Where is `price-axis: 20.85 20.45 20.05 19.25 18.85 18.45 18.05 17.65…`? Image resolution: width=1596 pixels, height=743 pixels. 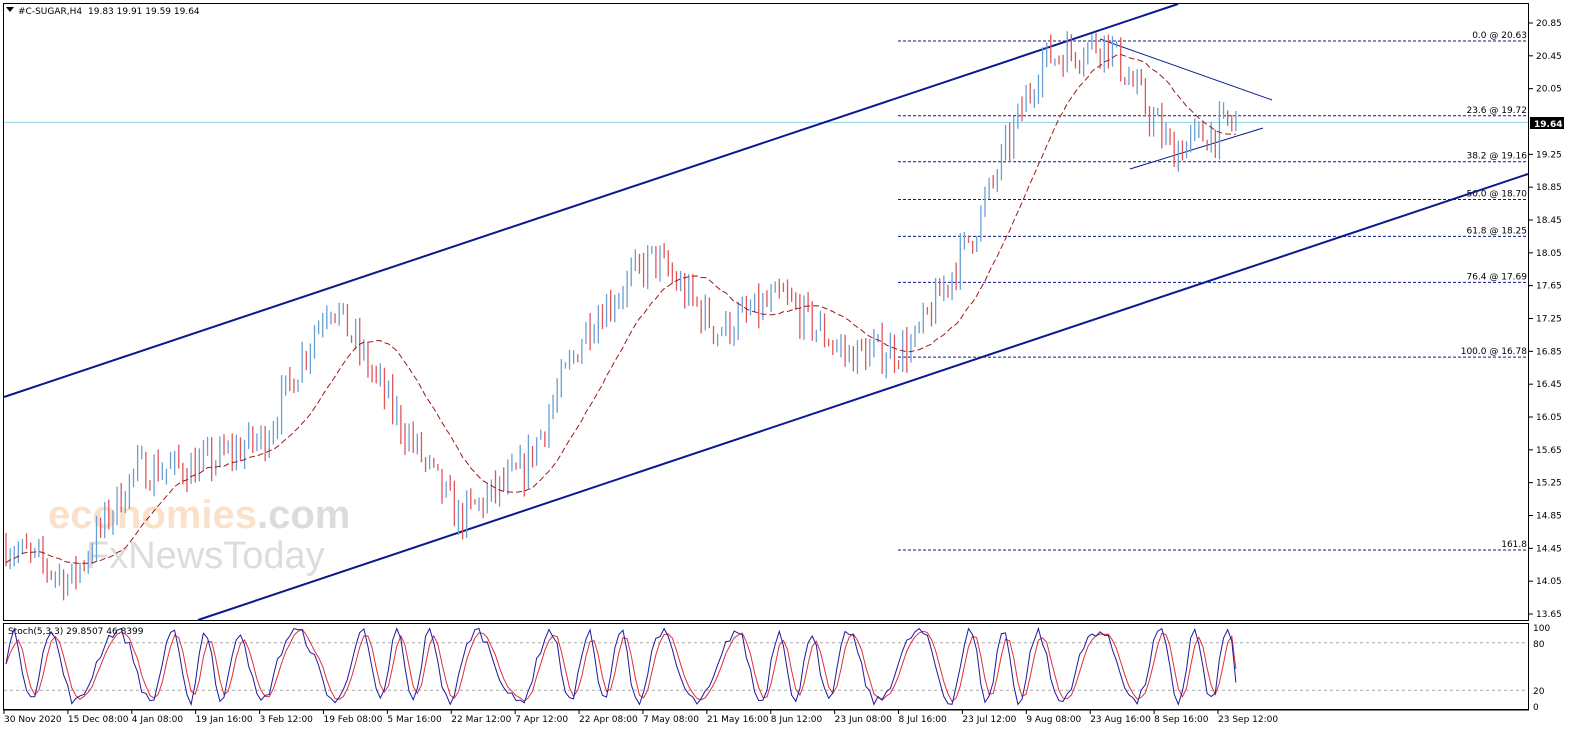
price-axis: 20.85 20.45 20.05 19.25 18.85 18.45 18.05 17.65… is located at coordinates (1545, 319).